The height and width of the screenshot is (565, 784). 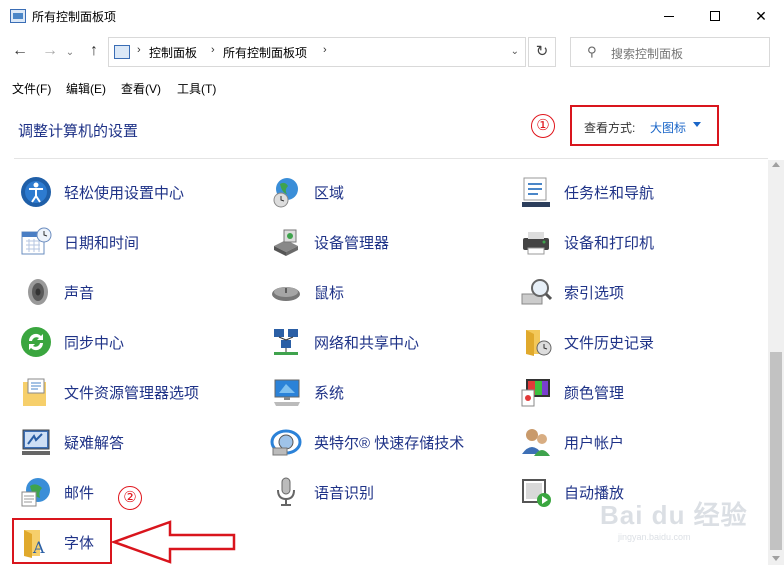 What do you see at coordinates (173, 52) in the screenshot?
I see `breadcrumb-control-panel: 控制面板` at bounding box center [173, 52].